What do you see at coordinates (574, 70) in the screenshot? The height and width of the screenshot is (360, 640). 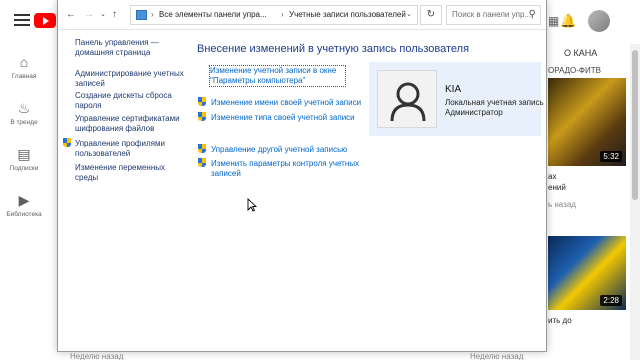 I see `video-title-fragment: ОРАДО-ФИТВ` at bounding box center [574, 70].